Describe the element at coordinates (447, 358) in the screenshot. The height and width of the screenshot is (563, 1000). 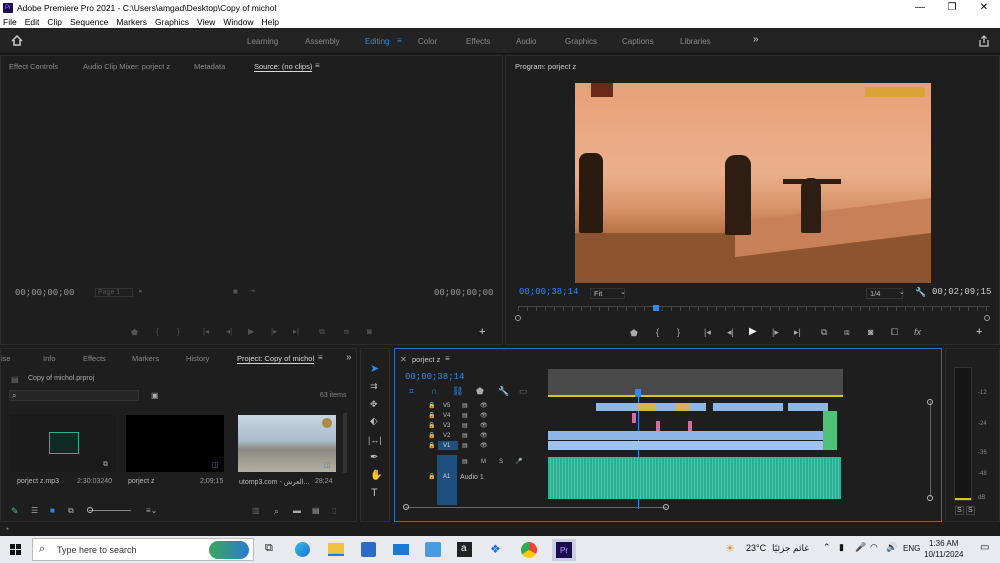
I see `timeline-menu-icon: ≡` at that location.